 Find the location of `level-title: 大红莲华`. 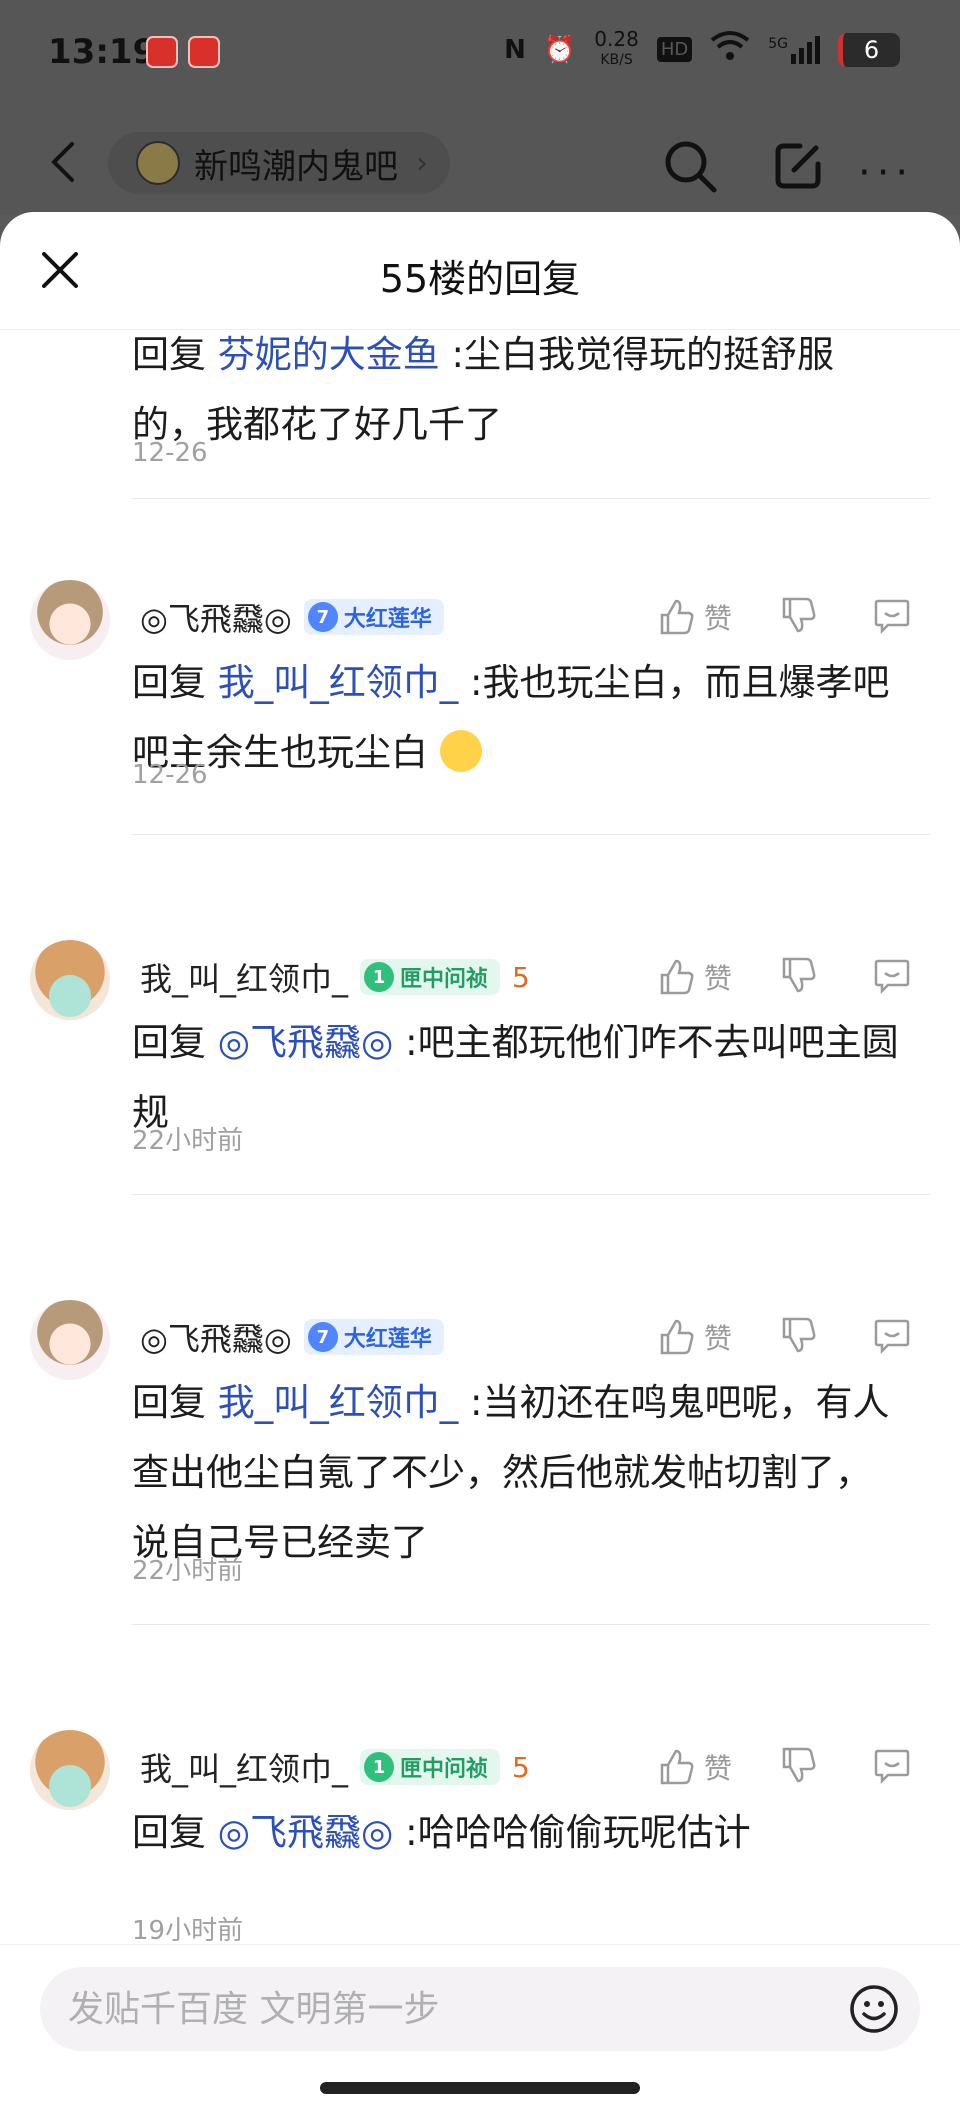

level-title: 大红莲华 is located at coordinates (387, 619).